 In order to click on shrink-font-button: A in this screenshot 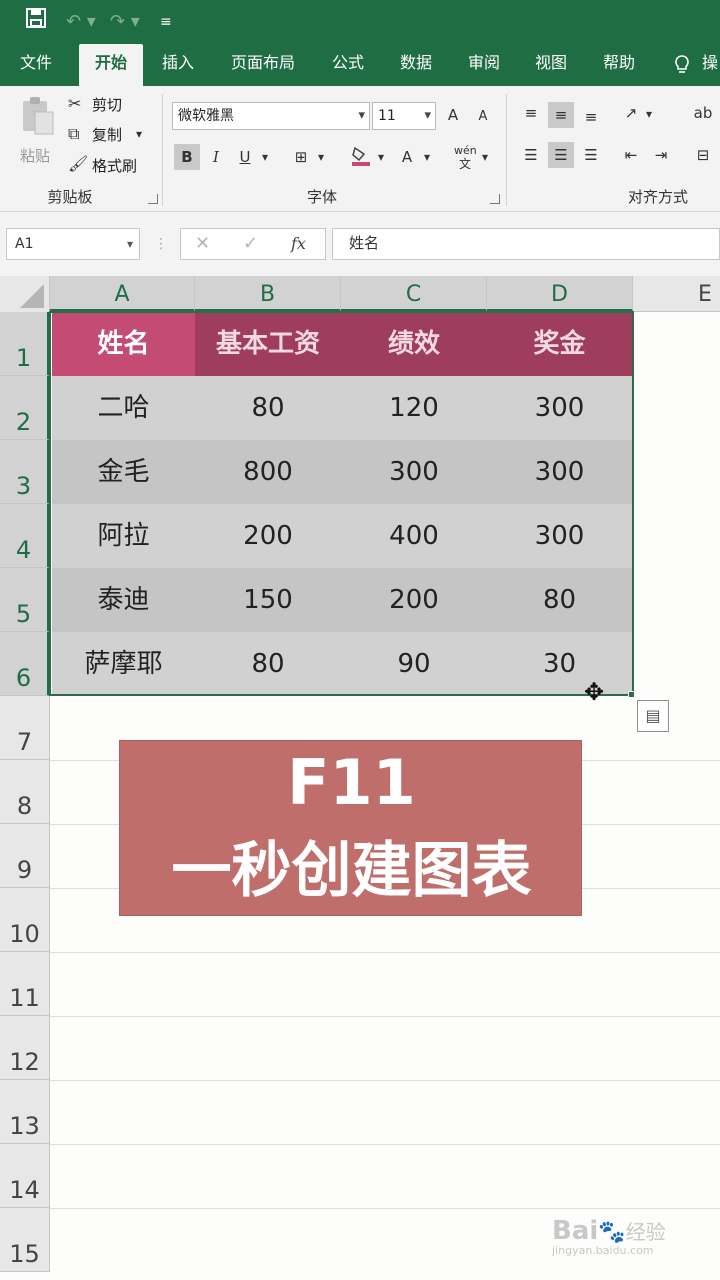, I will do `click(483, 117)`.